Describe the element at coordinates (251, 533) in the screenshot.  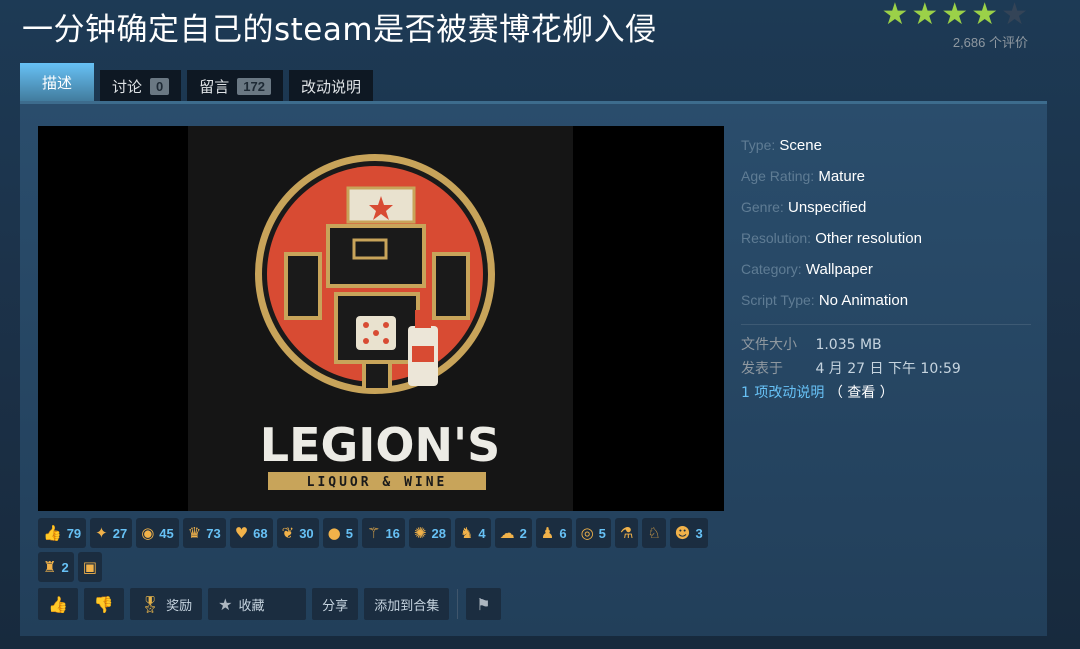
I see `award-item: ♥ 68` at that location.